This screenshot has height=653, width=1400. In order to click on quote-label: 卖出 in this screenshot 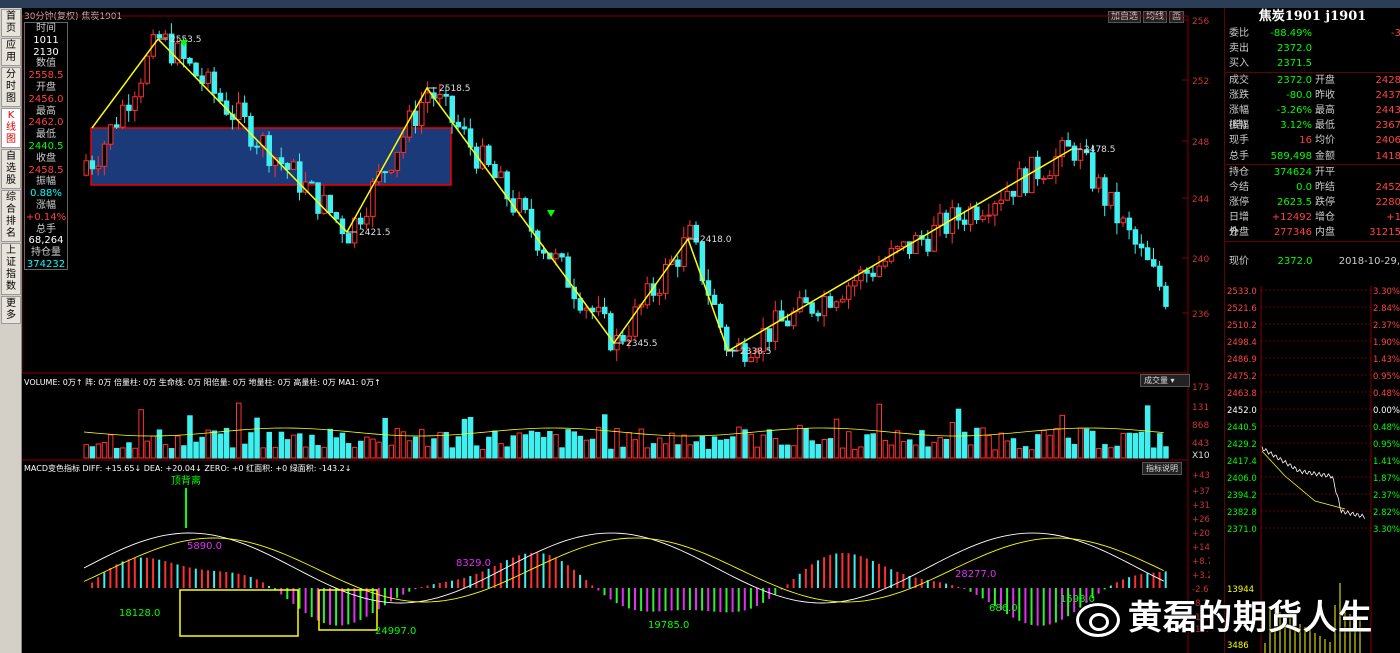, I will do `click(1239, 49)`.